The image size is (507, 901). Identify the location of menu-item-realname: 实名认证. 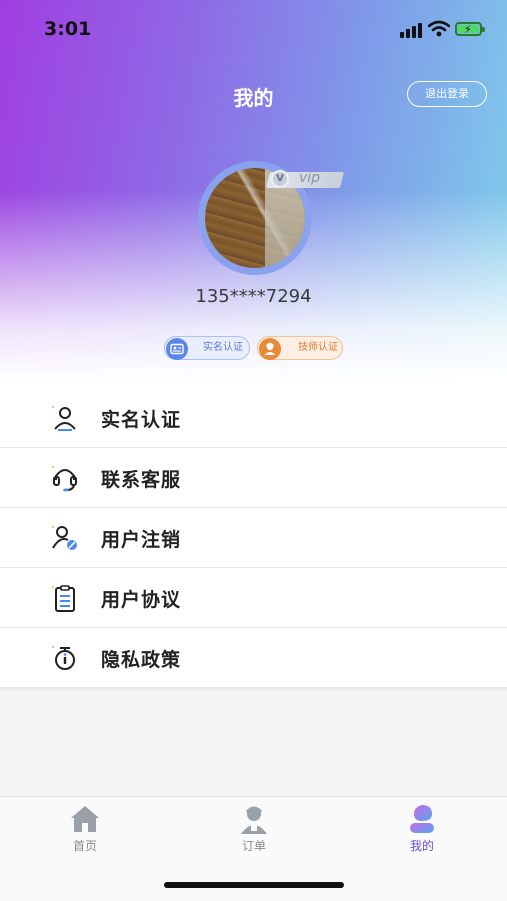
(253, 418).